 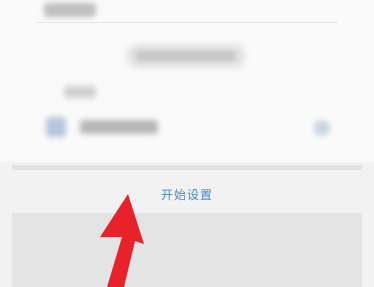 I want to click on blurred-row-text, so click(x=119, y=127).